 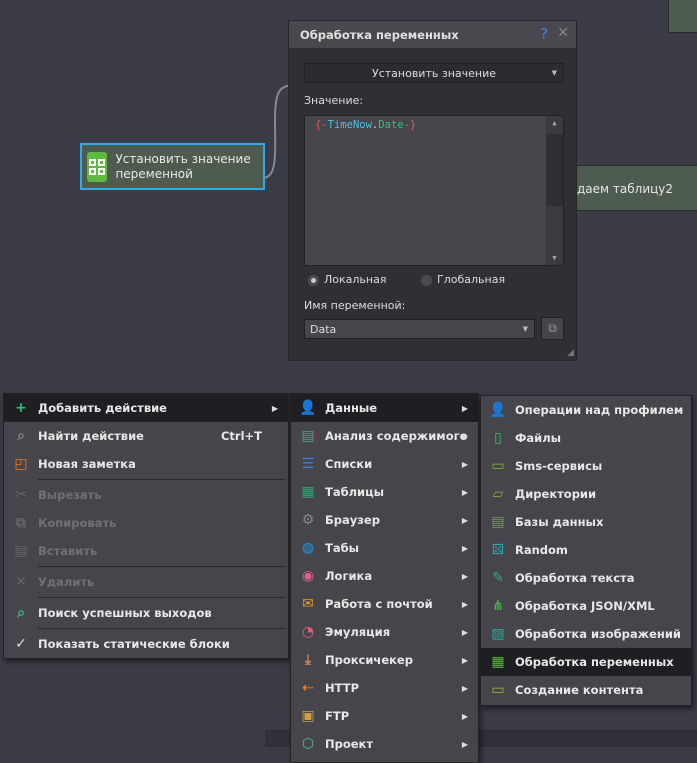 I want to click on menu-item: ▭ Sms-сервисы, so click(x=586, y=466).